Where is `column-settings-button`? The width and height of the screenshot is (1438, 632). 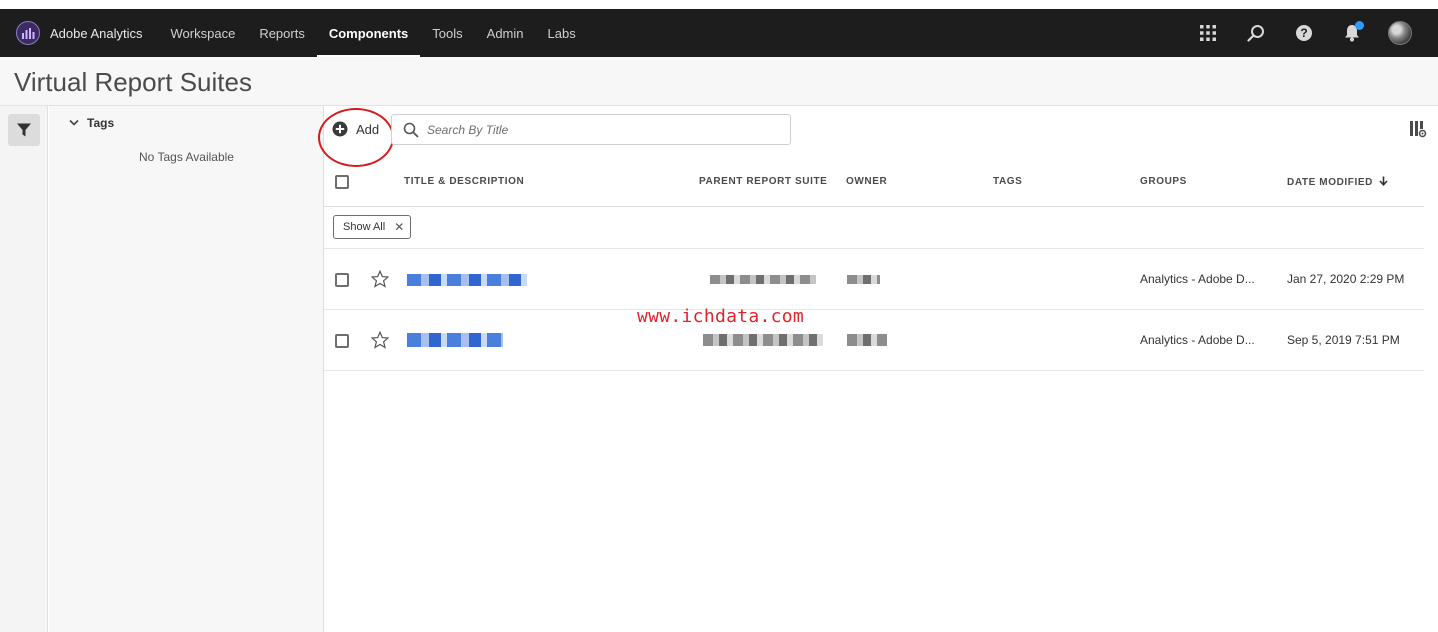
column-settings-button is located at coordinates (1418, 131).